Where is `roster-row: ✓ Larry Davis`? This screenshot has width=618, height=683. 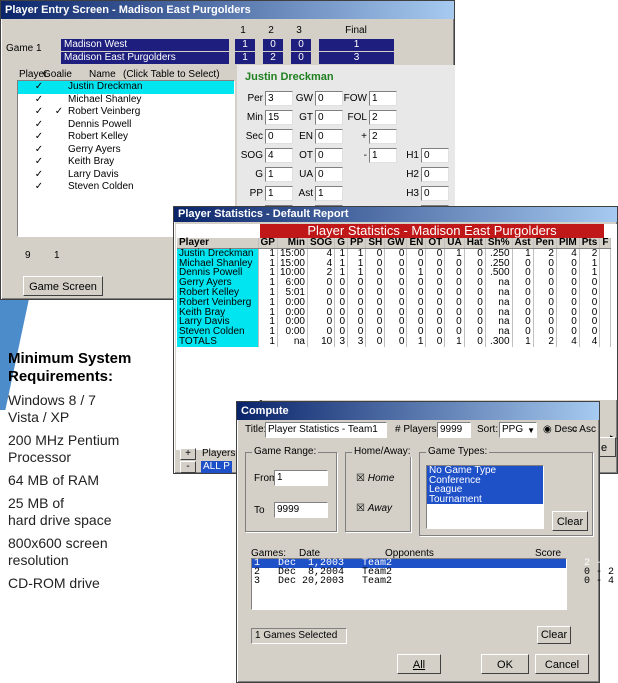
roster-row: ✓ Larry Davis is located at coordinates (126, 175).